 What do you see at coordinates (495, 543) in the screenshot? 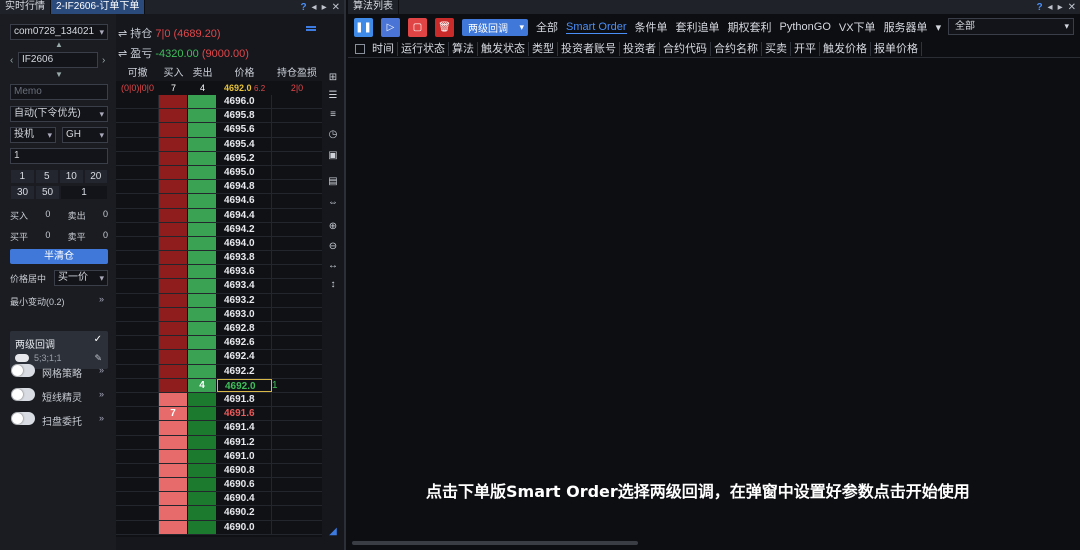
I see `horizontal-scrollbar` at bounding box center [495, 543].